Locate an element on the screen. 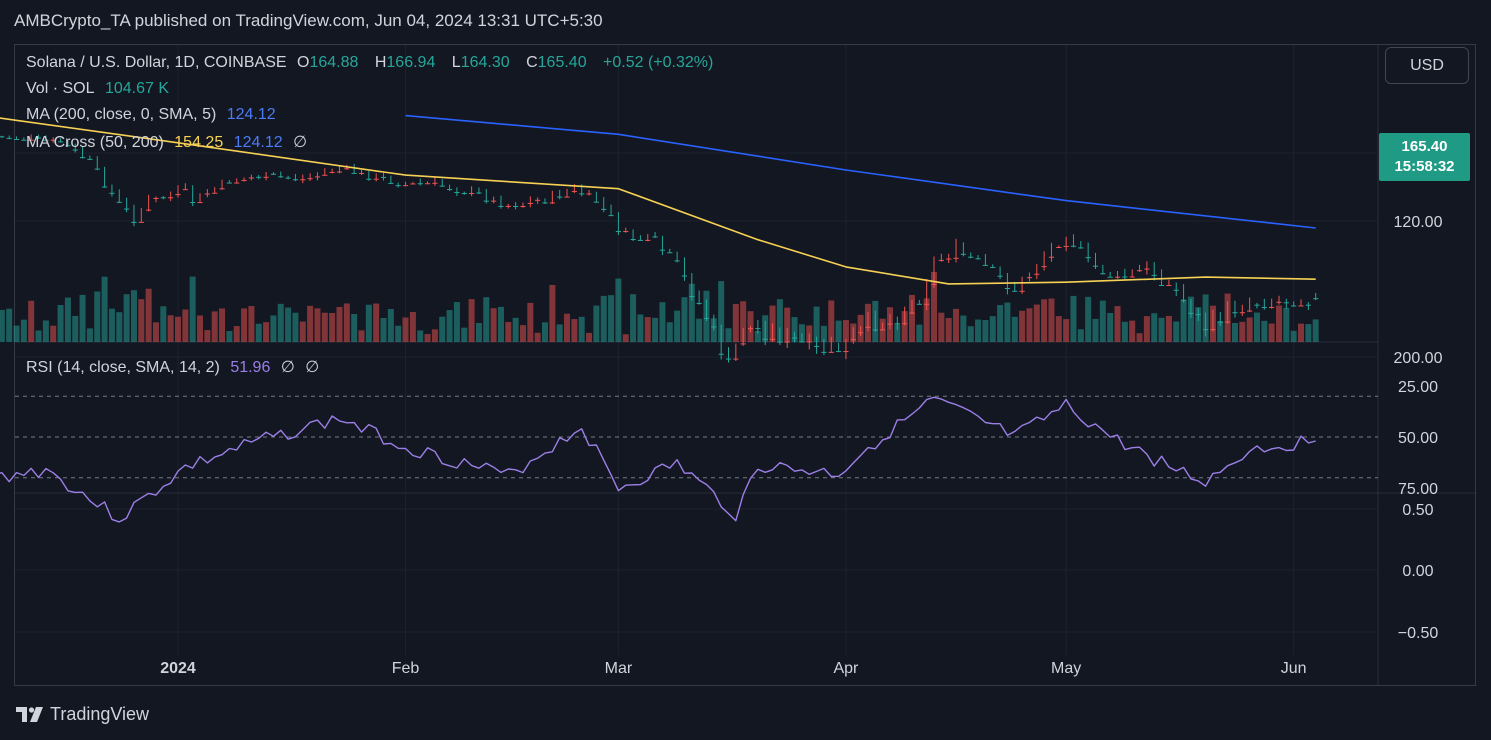 This screenshot has height=740, width=1491. legend-volume-row: Vol · SOL 104.67 K is located at coordinates (100, 89).